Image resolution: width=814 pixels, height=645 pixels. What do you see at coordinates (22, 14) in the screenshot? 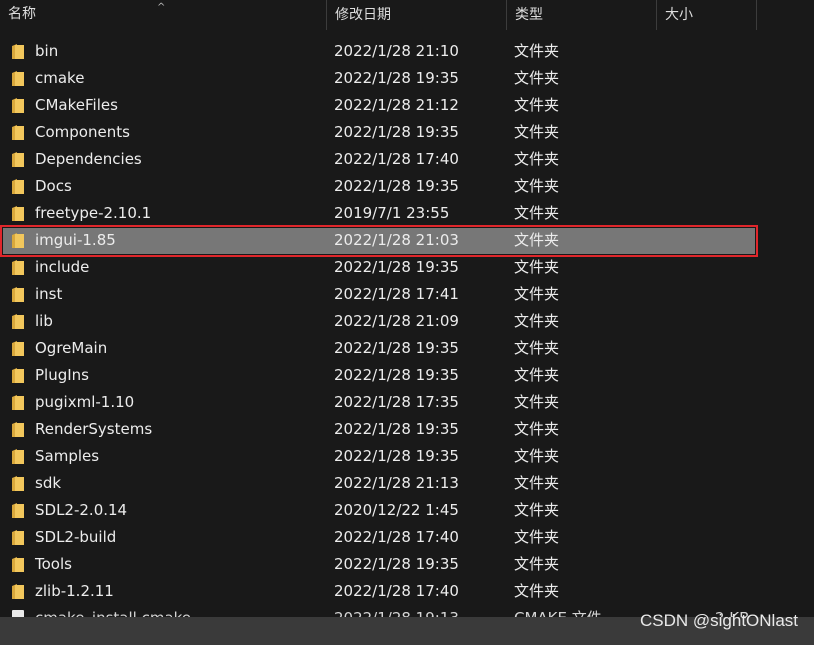
I see `column-header-name-label: 名称` at bounding box center [22, 14].